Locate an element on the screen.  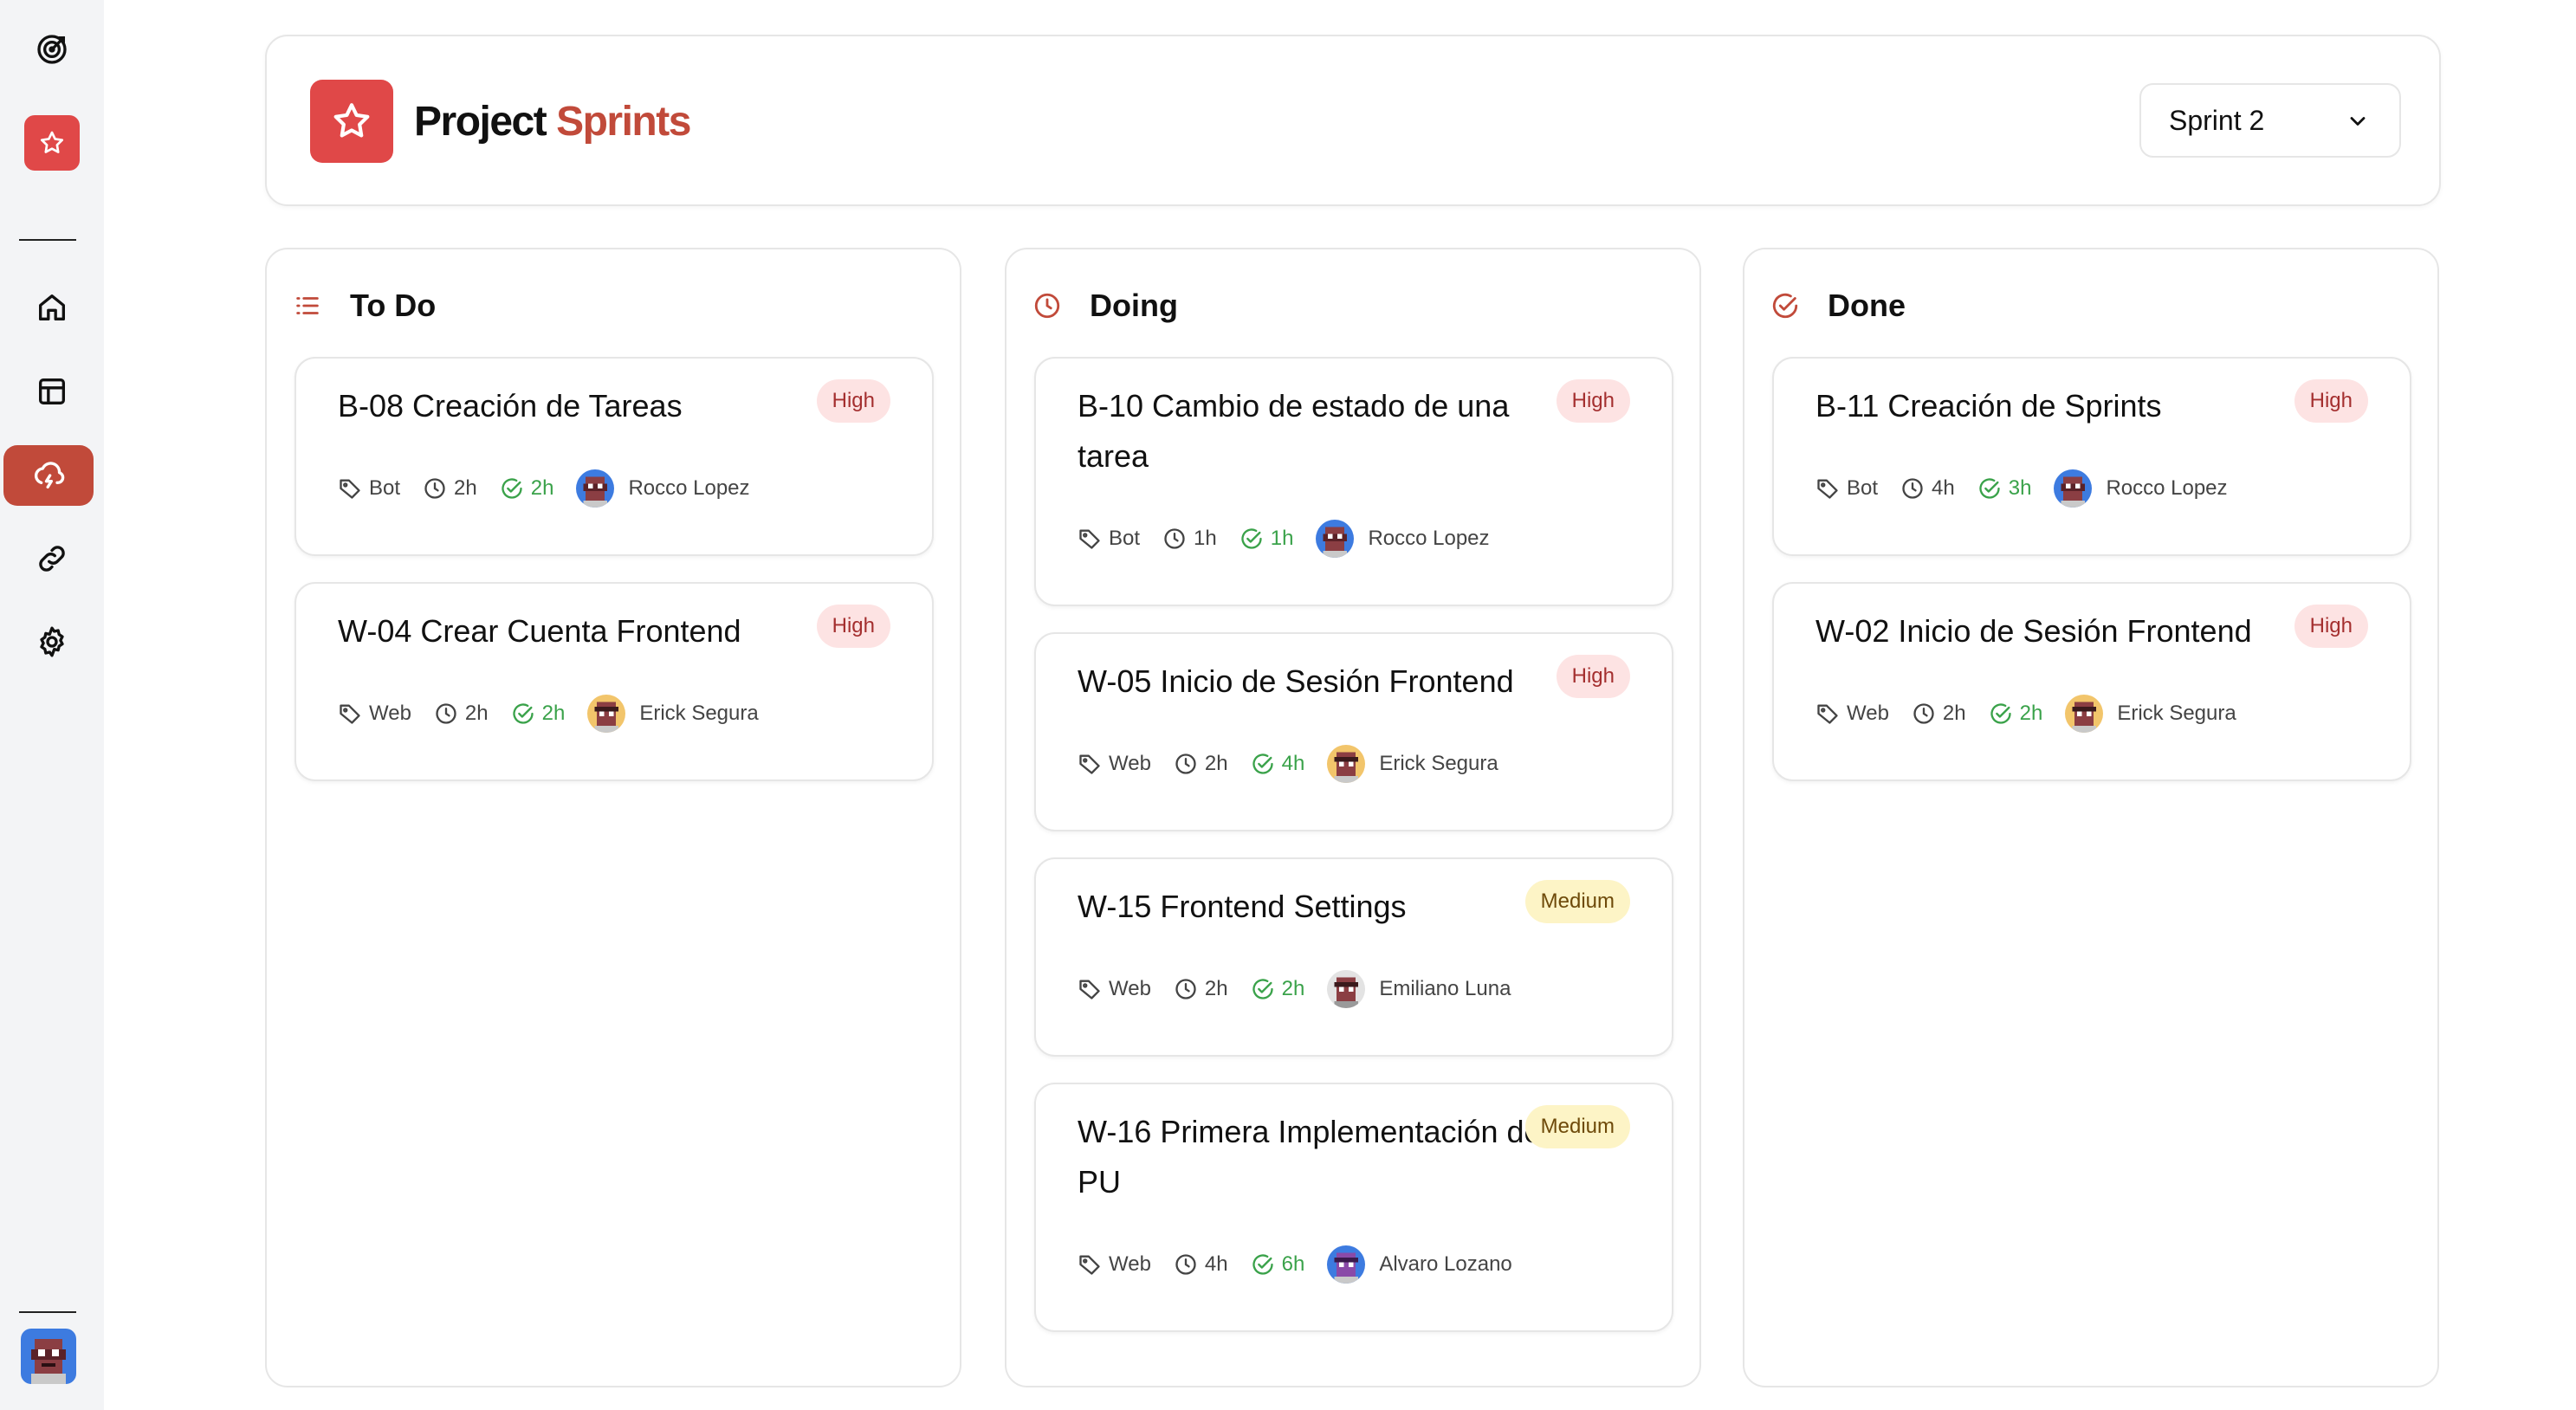
sidebar-item-home is located at coordinates (52, 307).